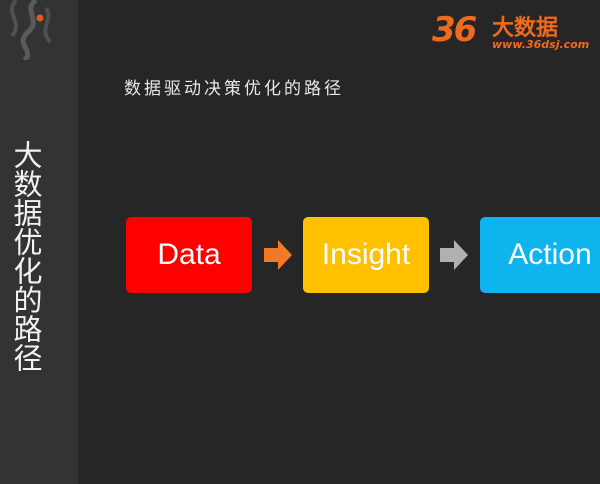 Image resolution: width=600 pixels, height=484 pixels. Describe the element at coordinates (541, 44) in the screenshot. I see `brand-url: www.36dsj.com` at that location.